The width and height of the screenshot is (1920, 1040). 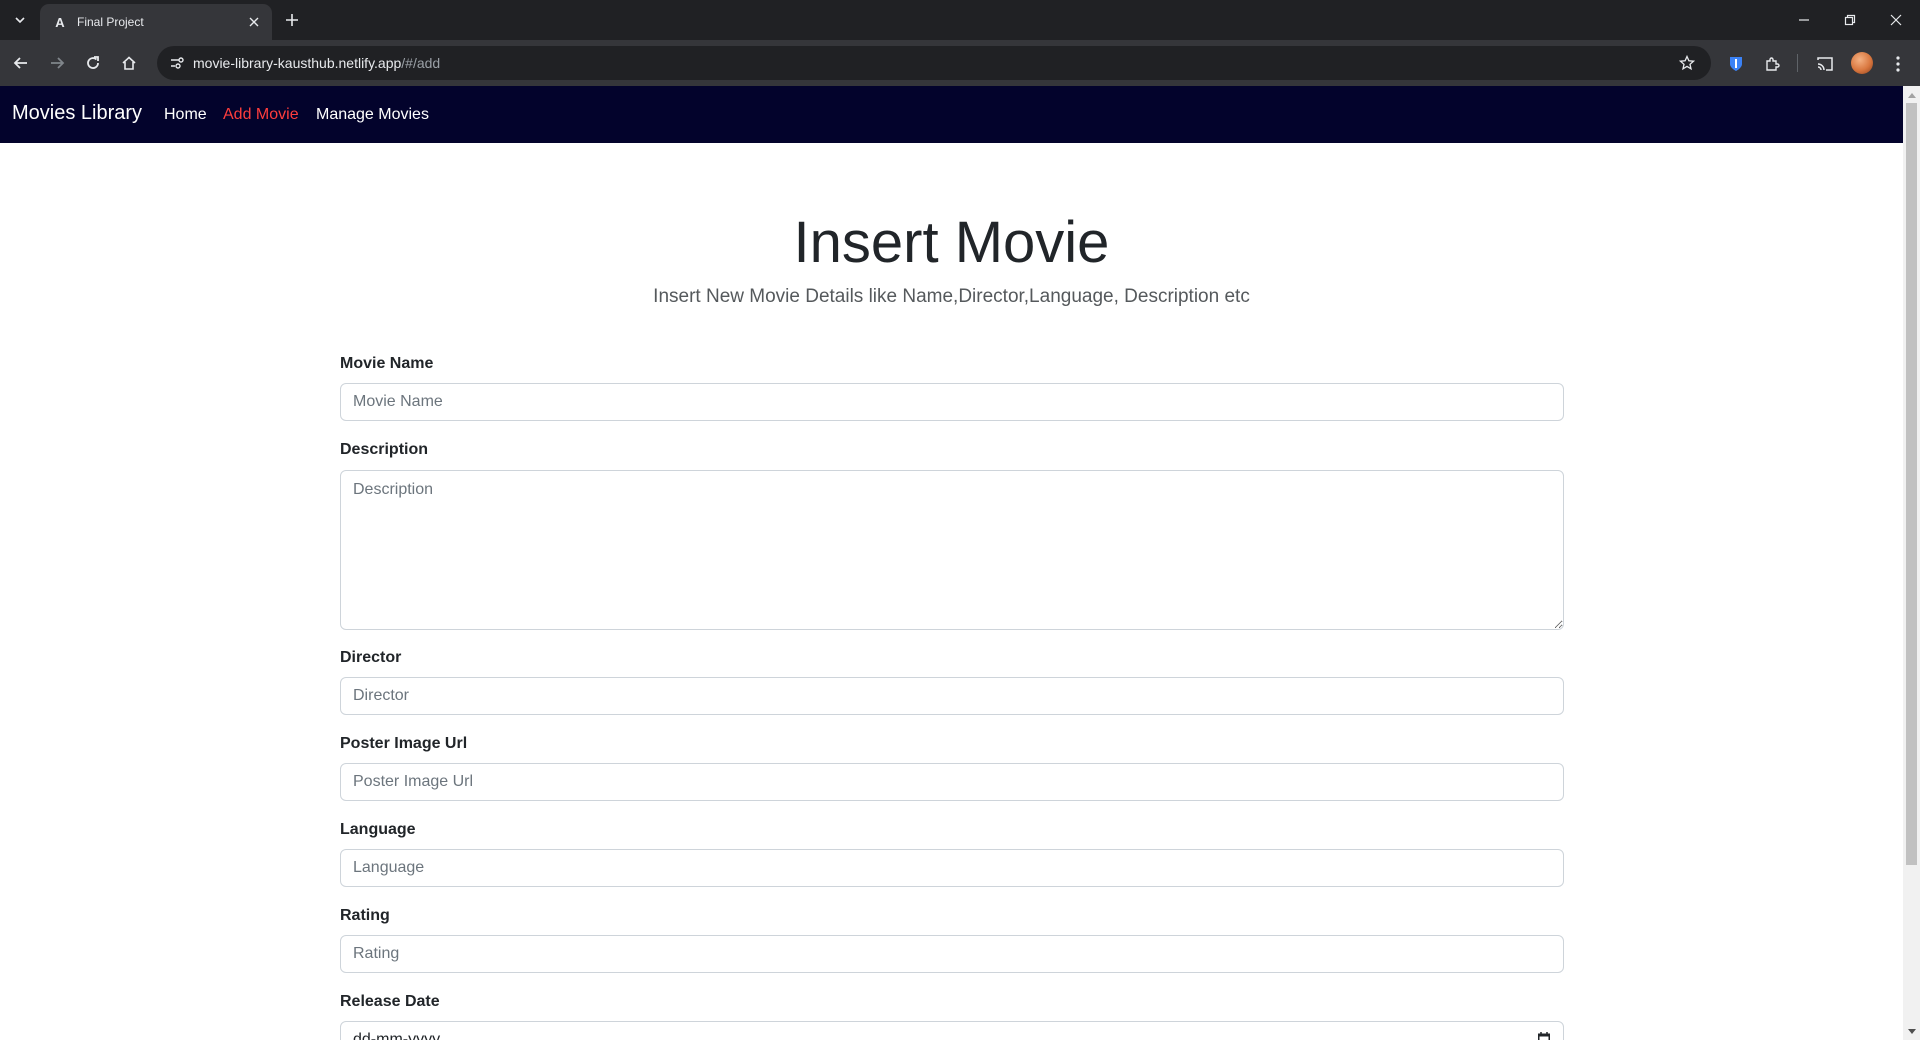 I want to click on plus-icon, so click(x=292, y=20).